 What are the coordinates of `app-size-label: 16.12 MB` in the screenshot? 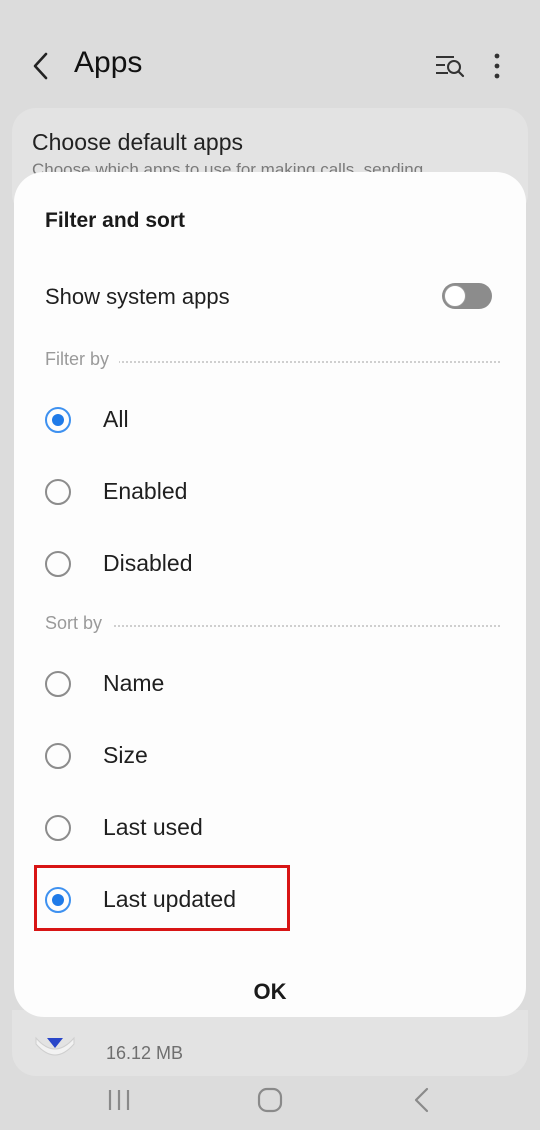 It's located at (145, 1053).